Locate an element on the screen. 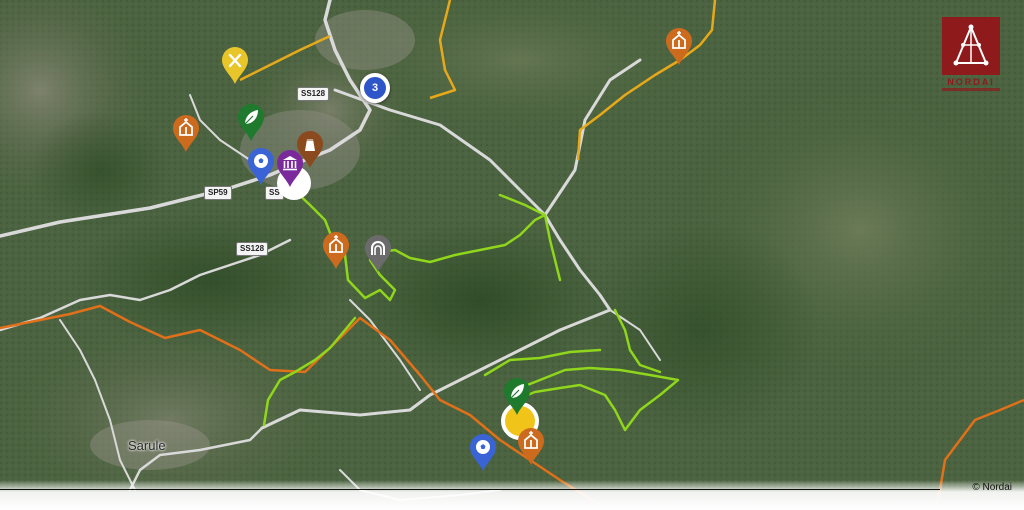 The image size is (1024, 510). attribution-fade is located at coordinates (512, 495).